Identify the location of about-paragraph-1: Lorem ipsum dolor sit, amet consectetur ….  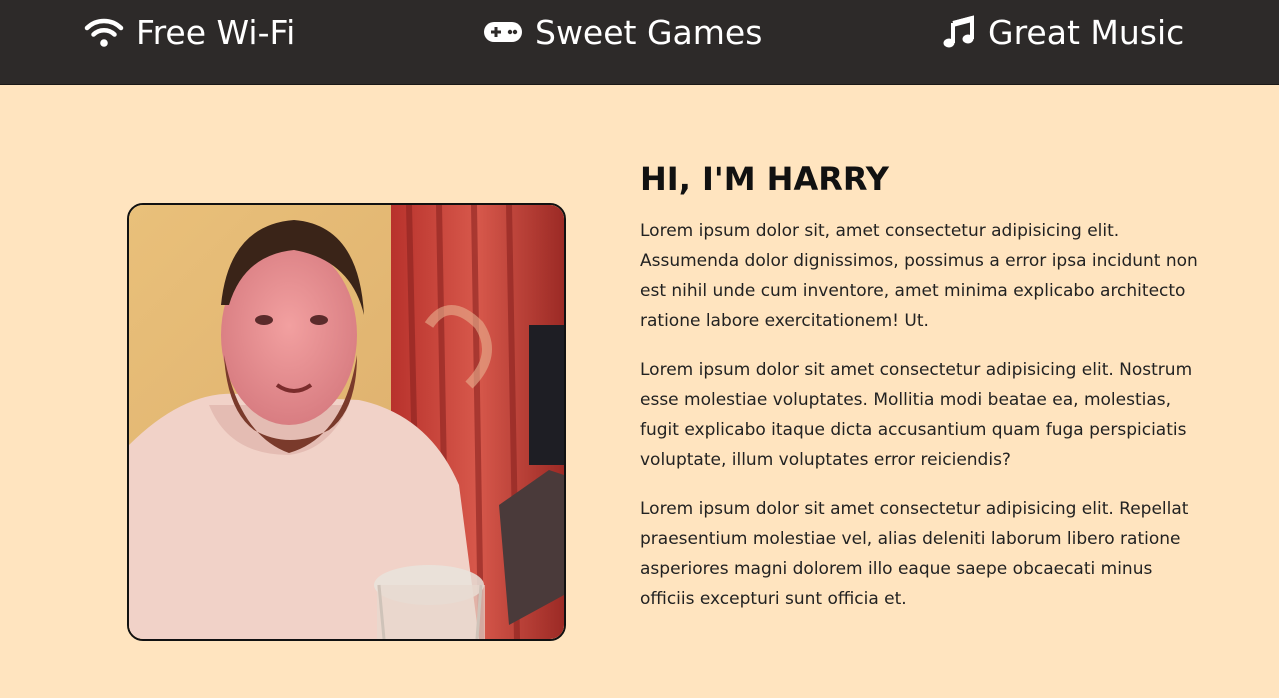
(919, 276).